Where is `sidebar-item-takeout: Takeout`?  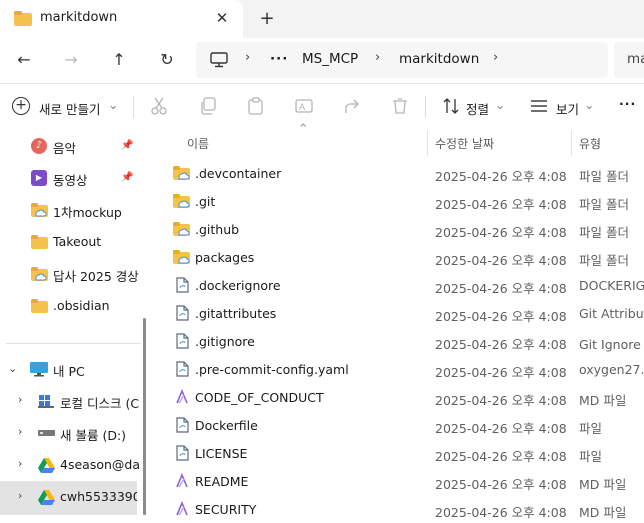 sidebar-item-takeout: Takeout is located at coordinates (70, 242).